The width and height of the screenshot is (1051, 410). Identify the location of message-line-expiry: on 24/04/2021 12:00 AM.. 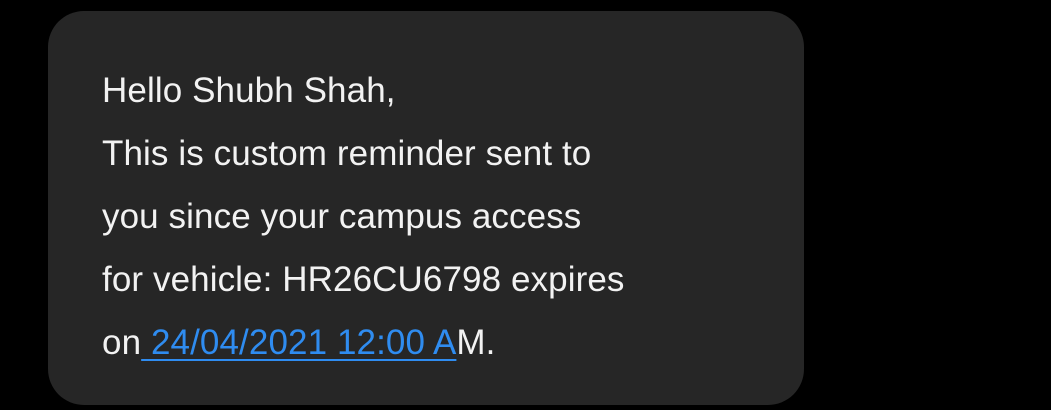
(433, 342).